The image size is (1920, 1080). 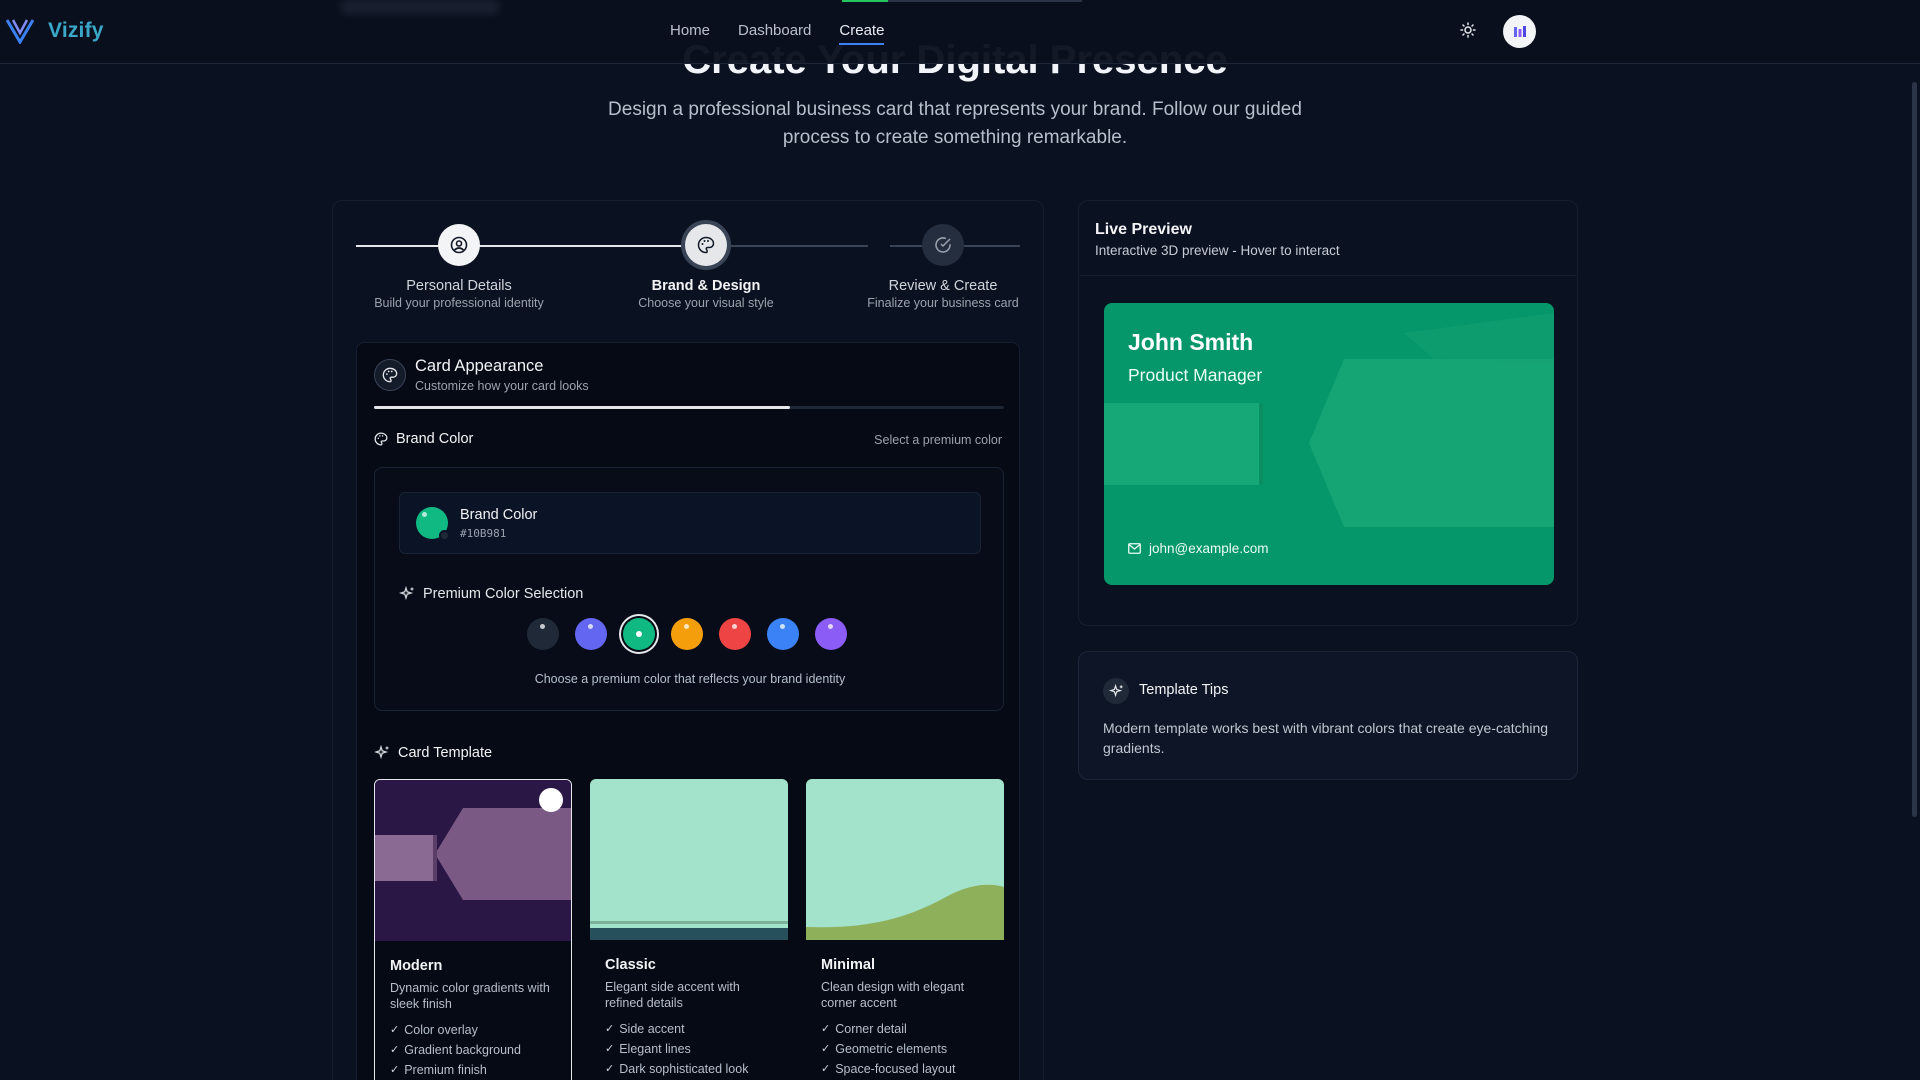 What do you see at coordinates (706, 267) in the screenshot?
I see `step-brand-design: Brand & Design Choose your visual style` at bounding box center [706, 267].